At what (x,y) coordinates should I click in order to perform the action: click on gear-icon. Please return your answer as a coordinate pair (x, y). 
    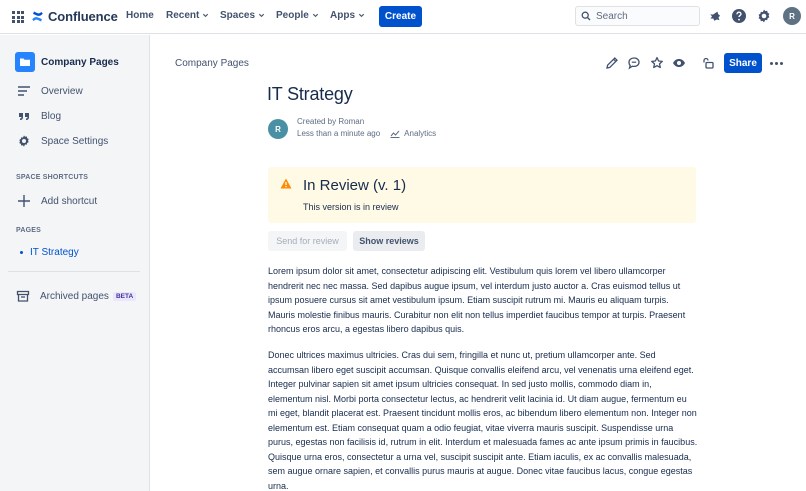
    Looking at the image, I should click on (24, 141).